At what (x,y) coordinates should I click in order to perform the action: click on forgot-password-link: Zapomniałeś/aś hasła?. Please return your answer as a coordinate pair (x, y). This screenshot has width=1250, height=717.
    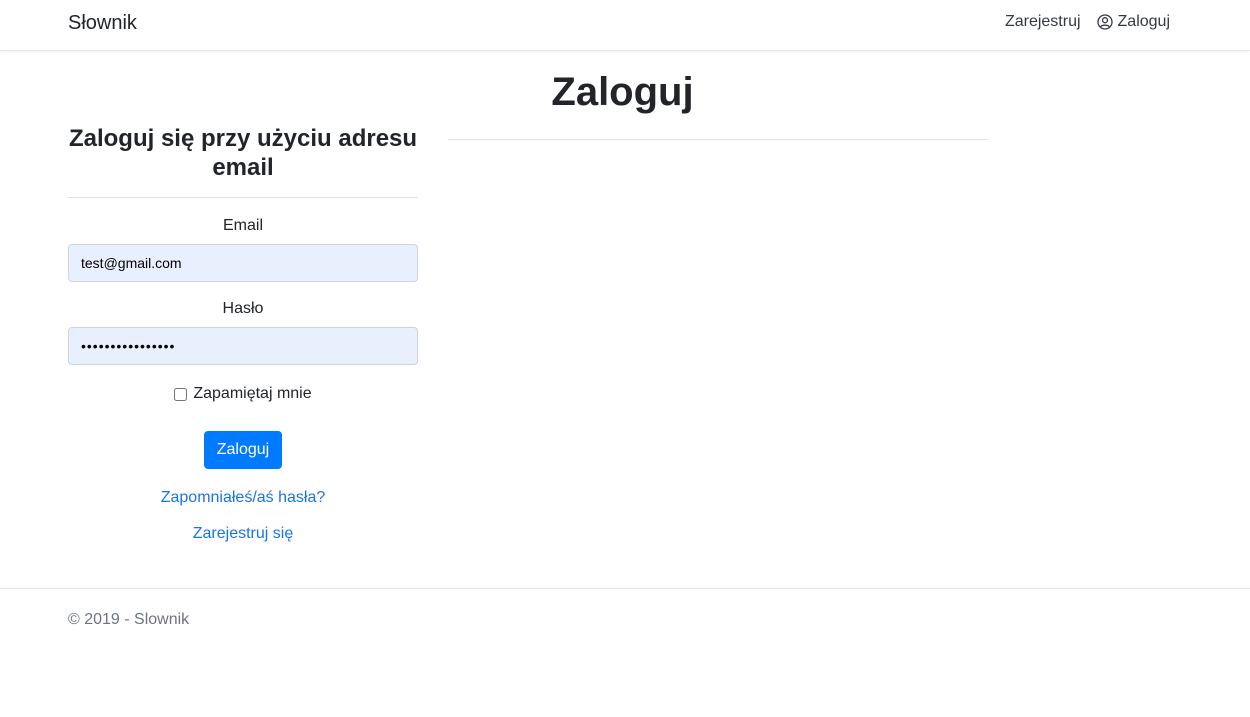
    Looking at the image, I should click on (243, 497).